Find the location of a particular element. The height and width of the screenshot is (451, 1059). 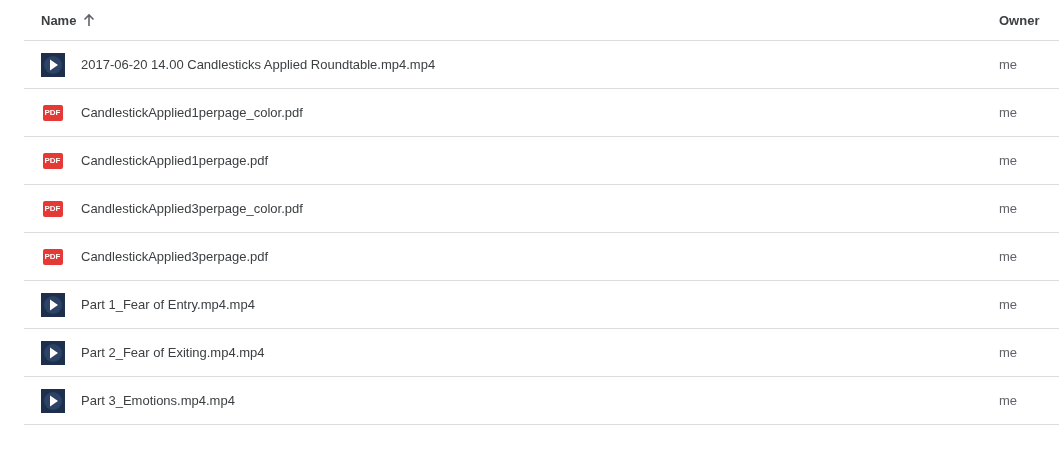

file-name: 2017-06-20 14.00 Candlesticks Applied Roundtable.mp4.mp4 is located at coordinates (540, 64).